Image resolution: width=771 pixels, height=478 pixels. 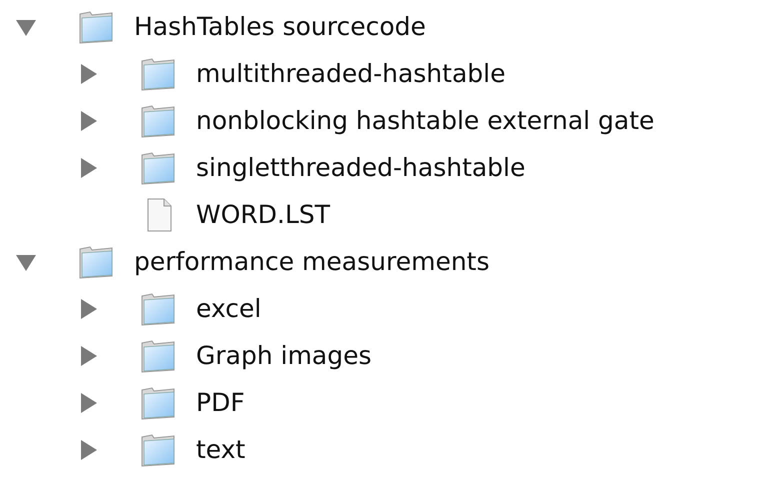 What do you see at coordinates (221, 449) in the screenshot?
I see `item-label: text` at bounding box center [221, 449].